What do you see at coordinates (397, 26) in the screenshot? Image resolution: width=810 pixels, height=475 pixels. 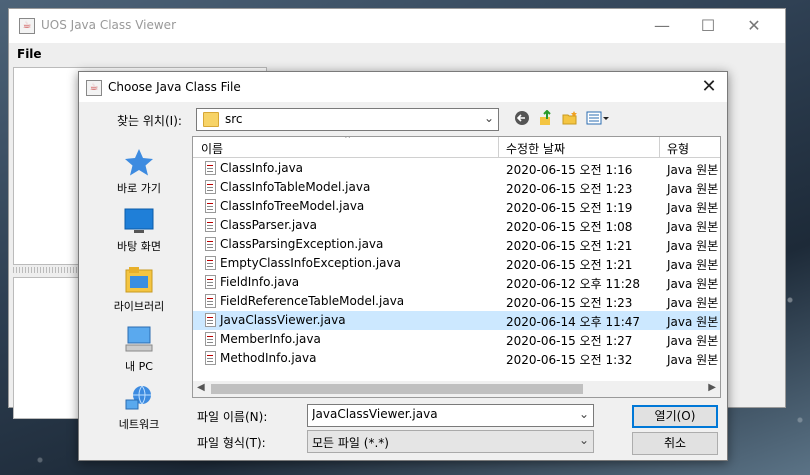 I see `main-title-bar: ☕ UOS Java Class Viewer — ☐ ✕` at bounding box center [397, 26].